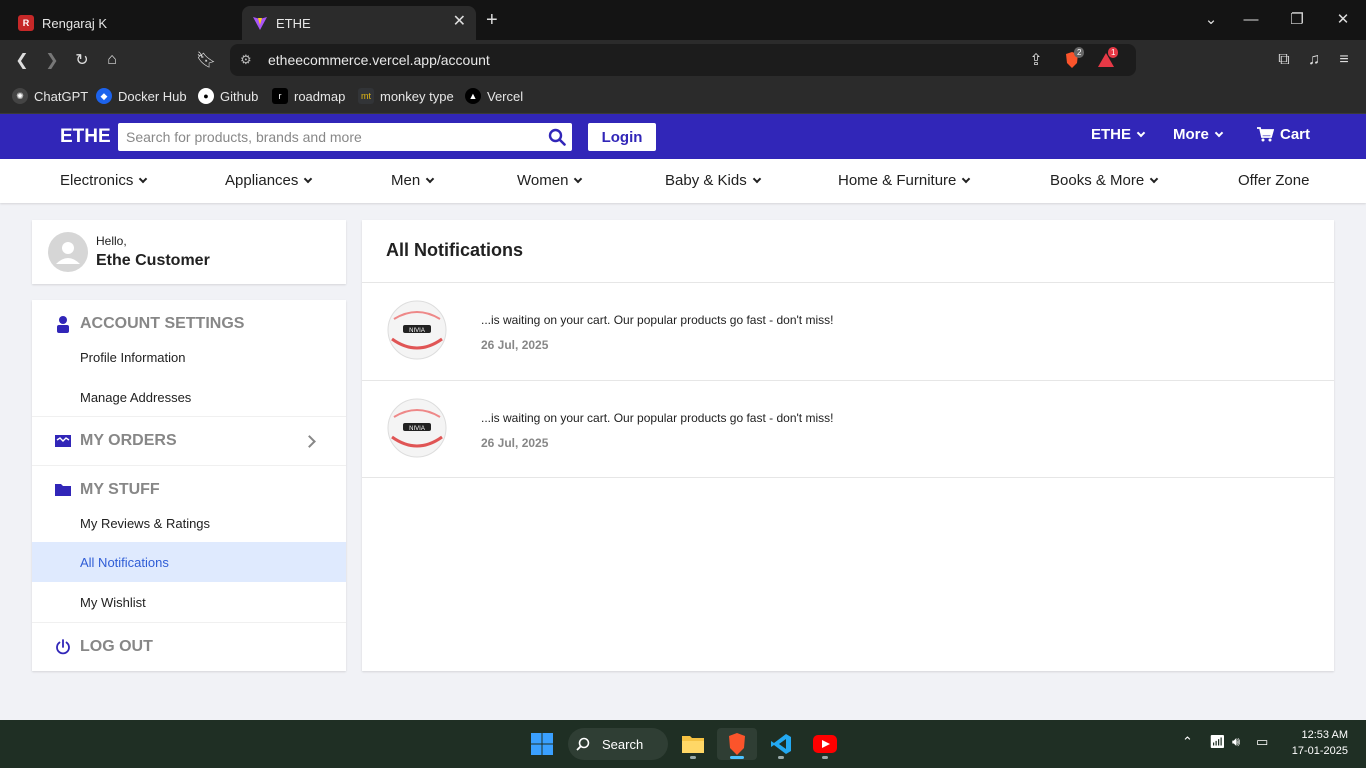  What do you see at coordinates (189, 357) in the screenshot?
I see `profile-information-link: Profile Information` at bounding box center [189, 357].